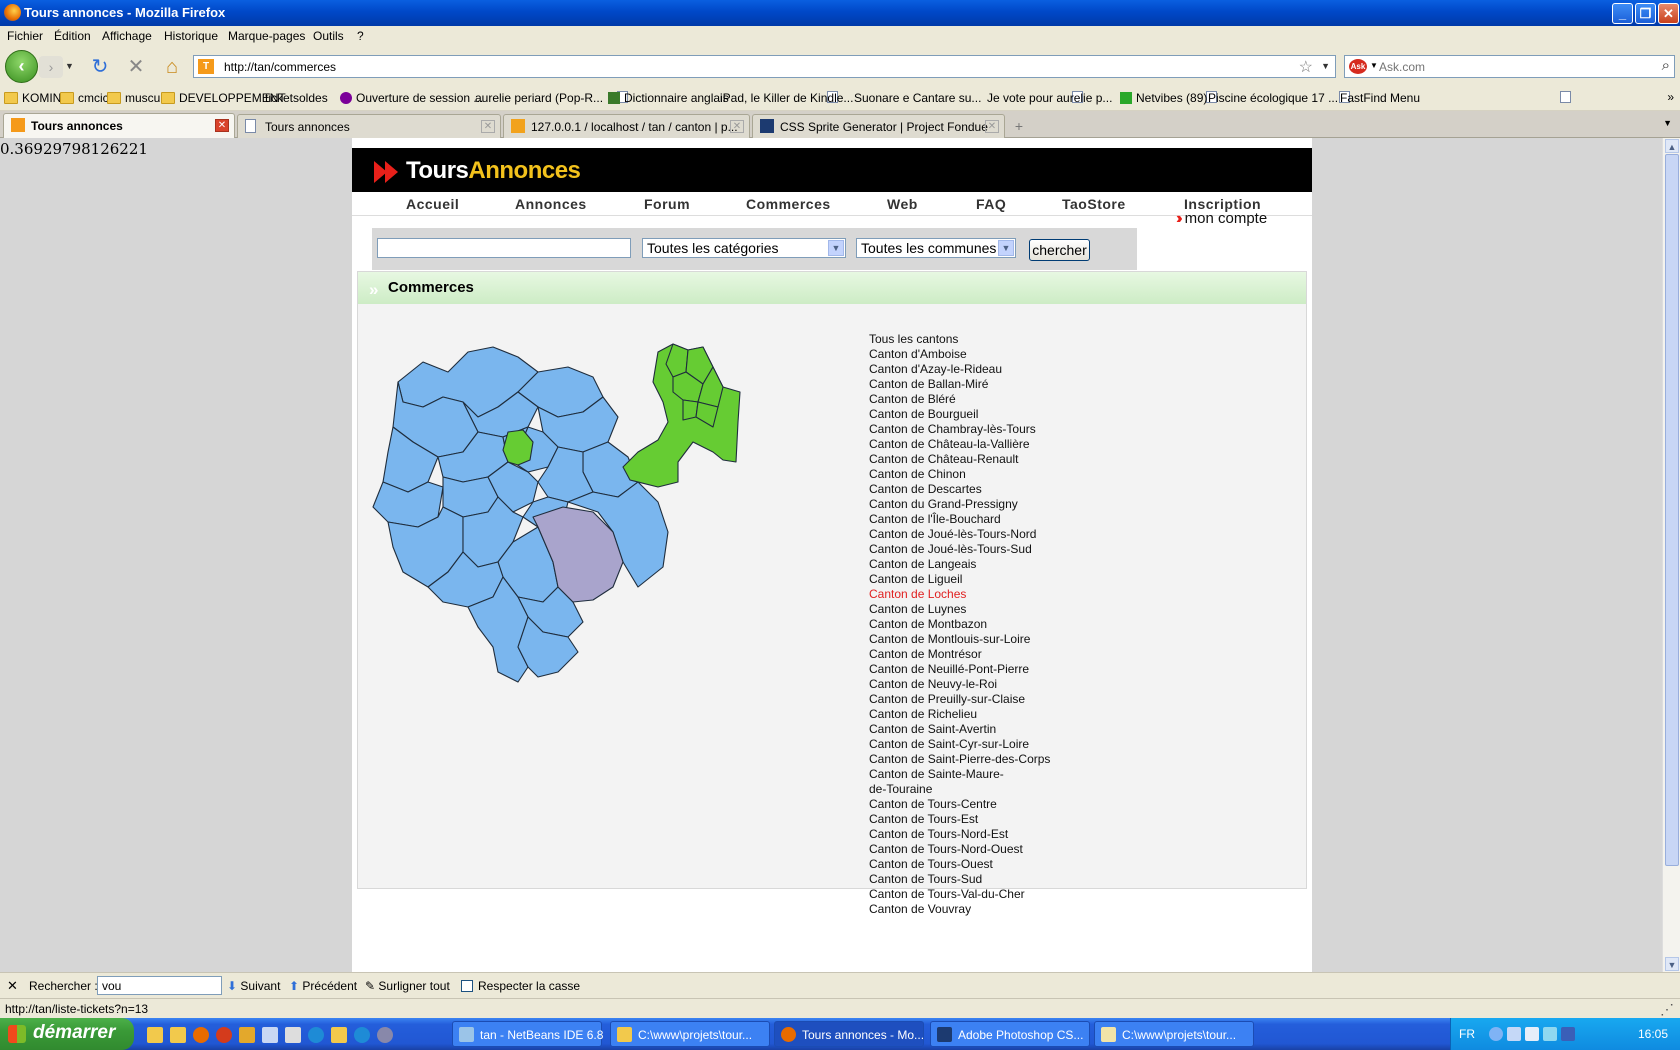 Image resolution: width=1680 pixels, height=1050 pixels. I want to click on menu-fichier: Fichier, so click(25, 36).